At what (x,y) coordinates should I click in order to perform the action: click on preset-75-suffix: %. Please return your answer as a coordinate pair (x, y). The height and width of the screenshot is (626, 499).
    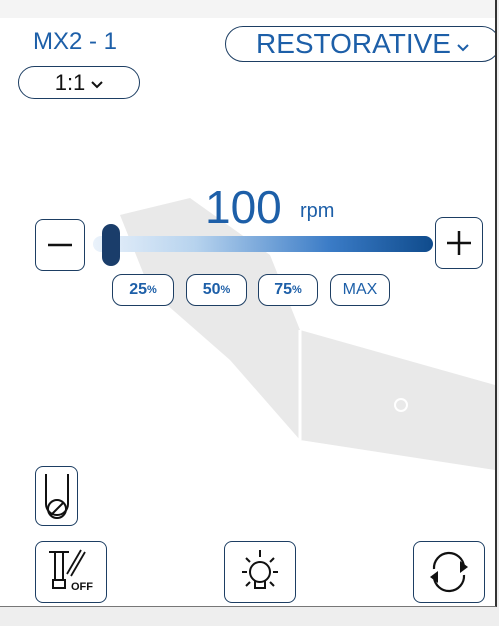
    Looking at the image, I should click on (297, 290).